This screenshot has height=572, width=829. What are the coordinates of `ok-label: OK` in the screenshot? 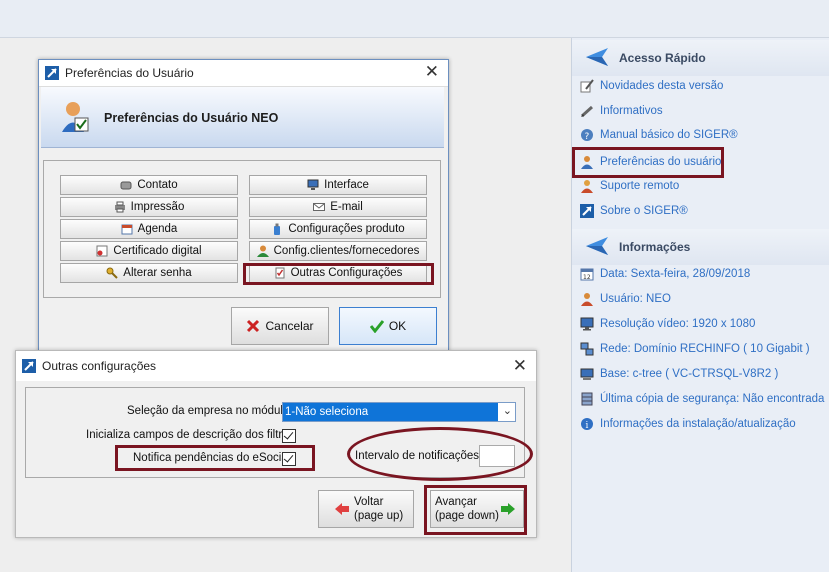 It's located at (397, 326).